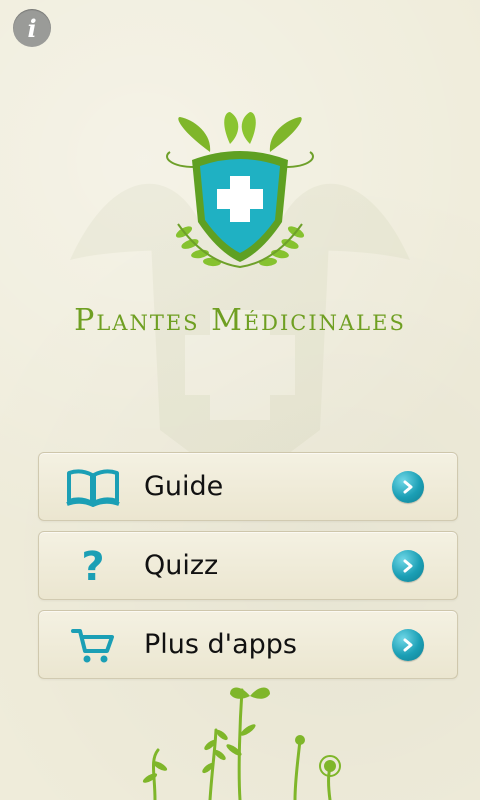  What do you see at coordinates (240, 320) in the screenshot?
I see `app-title: Plantes Médicinales` at bounding box center [240, 320].